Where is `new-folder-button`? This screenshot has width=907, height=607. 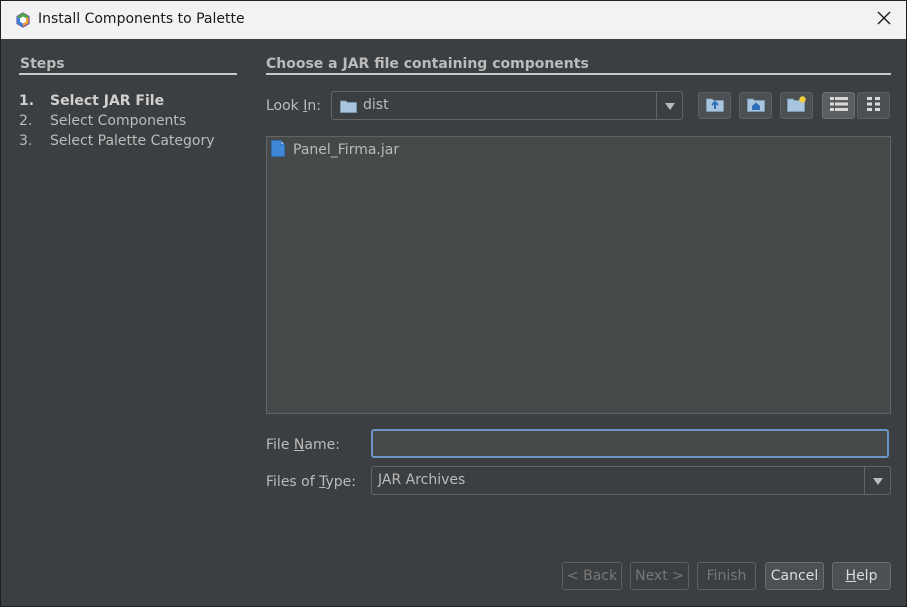 new-folder-button is located at coordinates (796, 105).